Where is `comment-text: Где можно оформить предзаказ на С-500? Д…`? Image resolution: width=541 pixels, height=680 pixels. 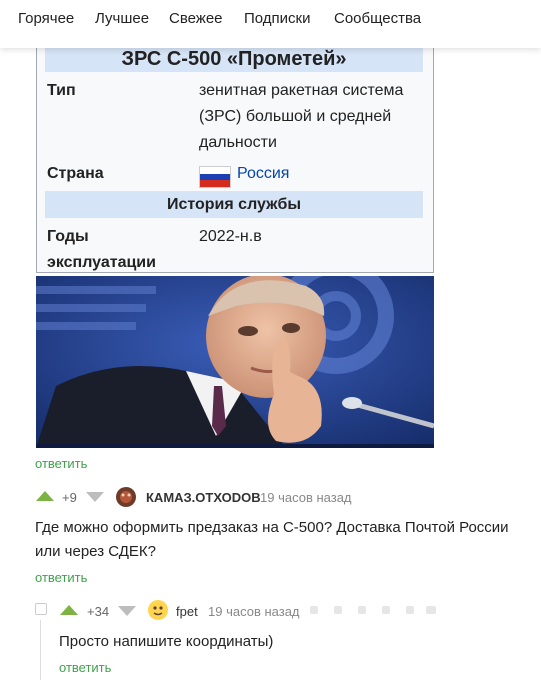
comment-text: Где можно оформить предзаказ на С-500? Д… is located at coordinates (272, 539).